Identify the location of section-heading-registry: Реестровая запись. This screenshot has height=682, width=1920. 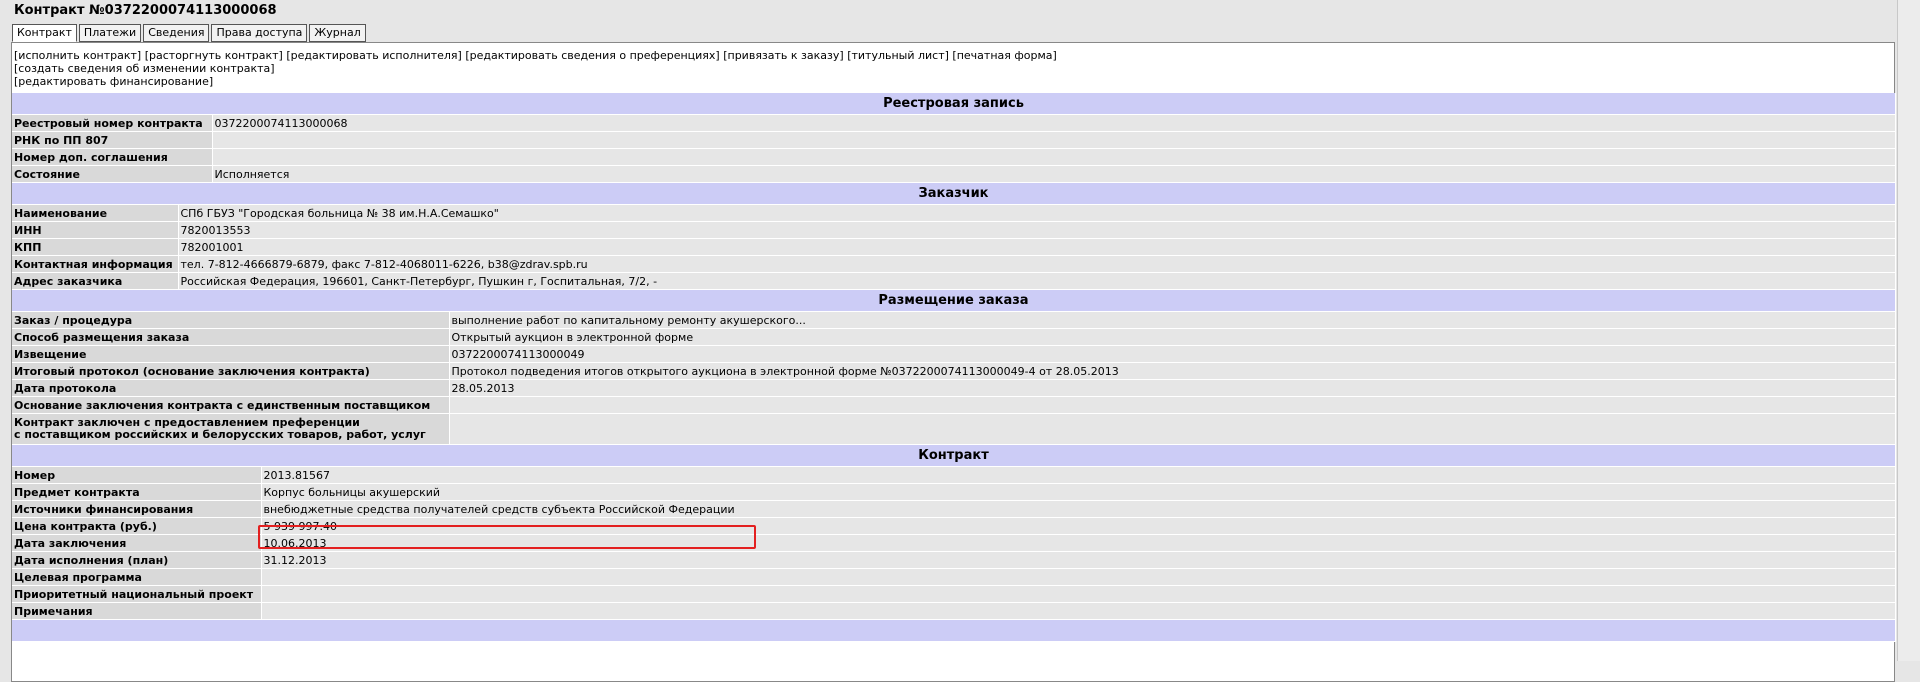
(954, 104).